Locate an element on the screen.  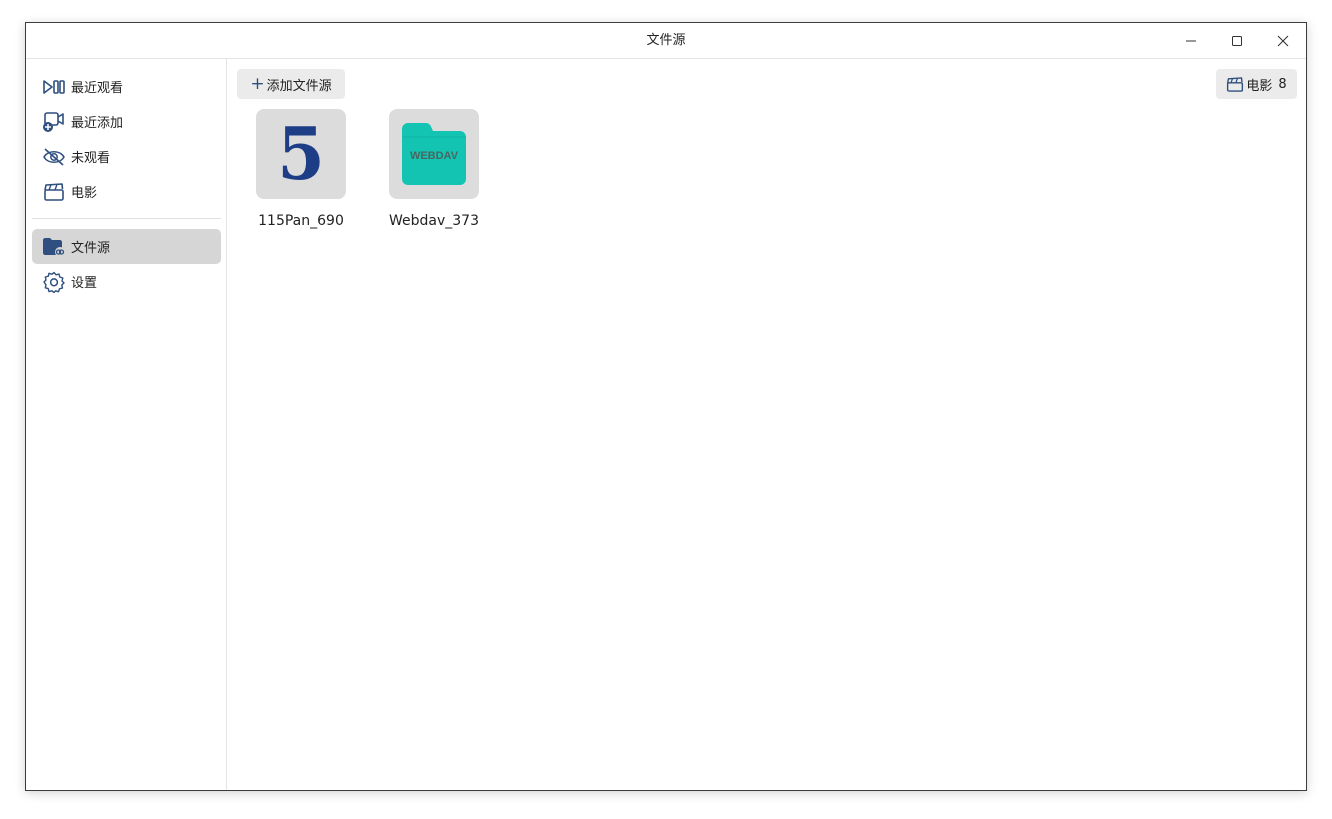
maximize-icon is located at coordinates (1237, 40).